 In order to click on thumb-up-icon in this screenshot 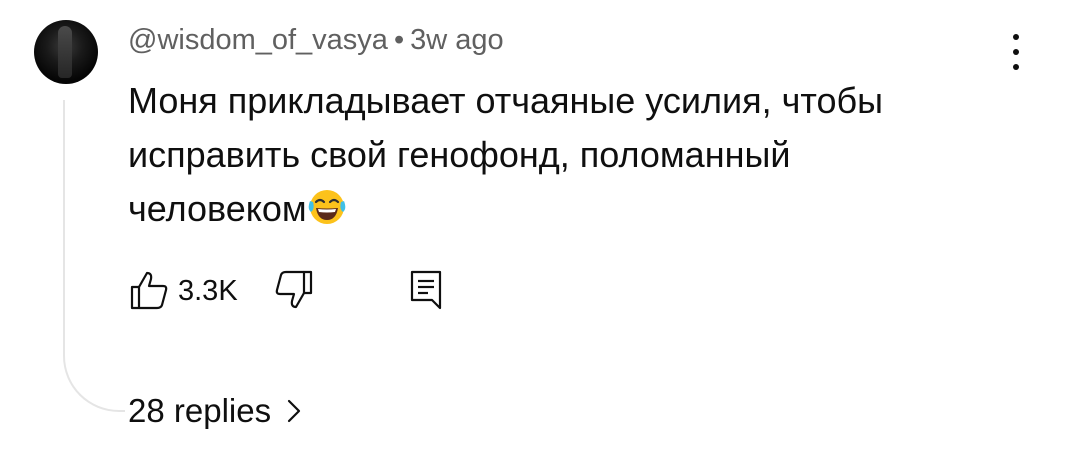, I will do `click(150, 290)`.